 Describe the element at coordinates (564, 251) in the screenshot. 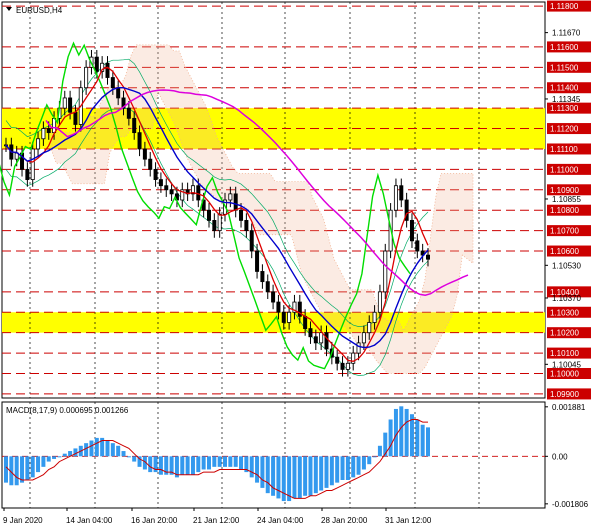

I see `price-level-label: 1.10600` at that location.